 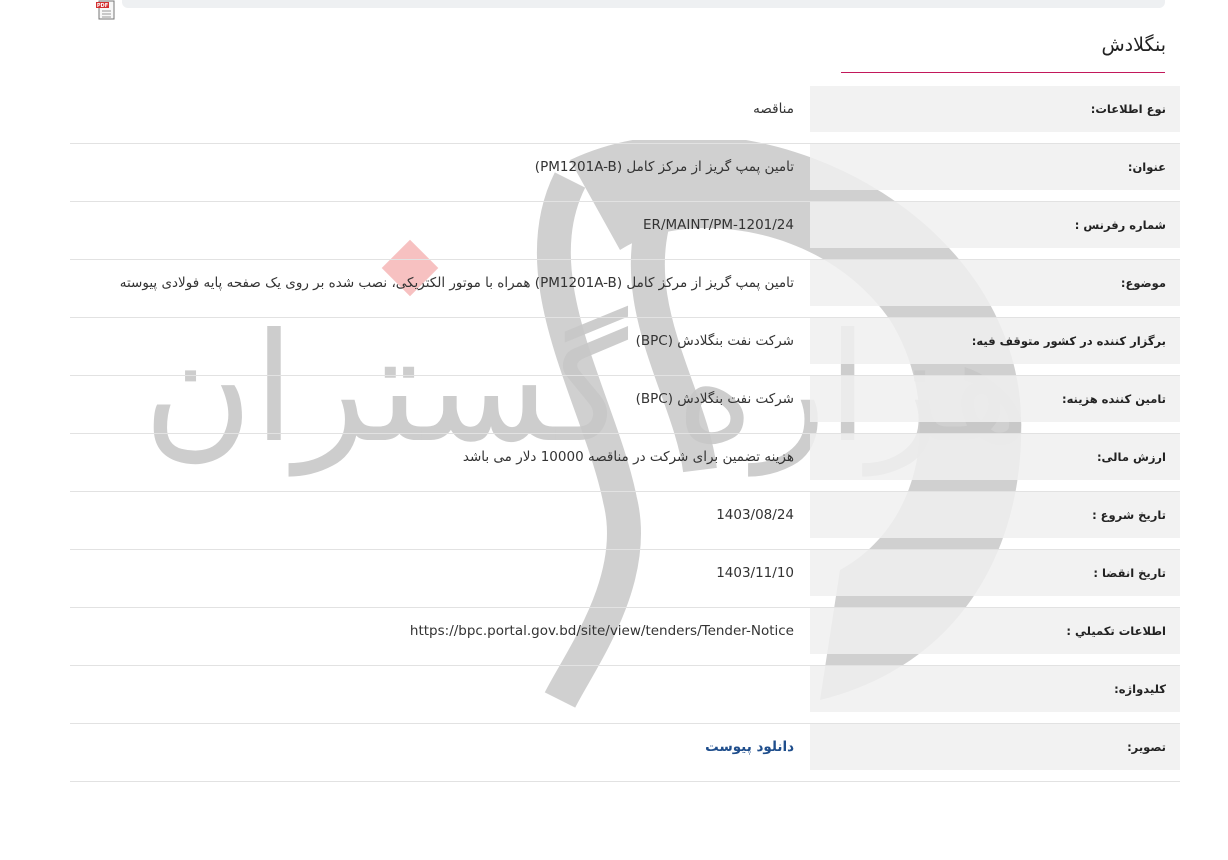 I want to click on table-row: نوع اطلاعات: مناقصه, so click(x=625, y=115).